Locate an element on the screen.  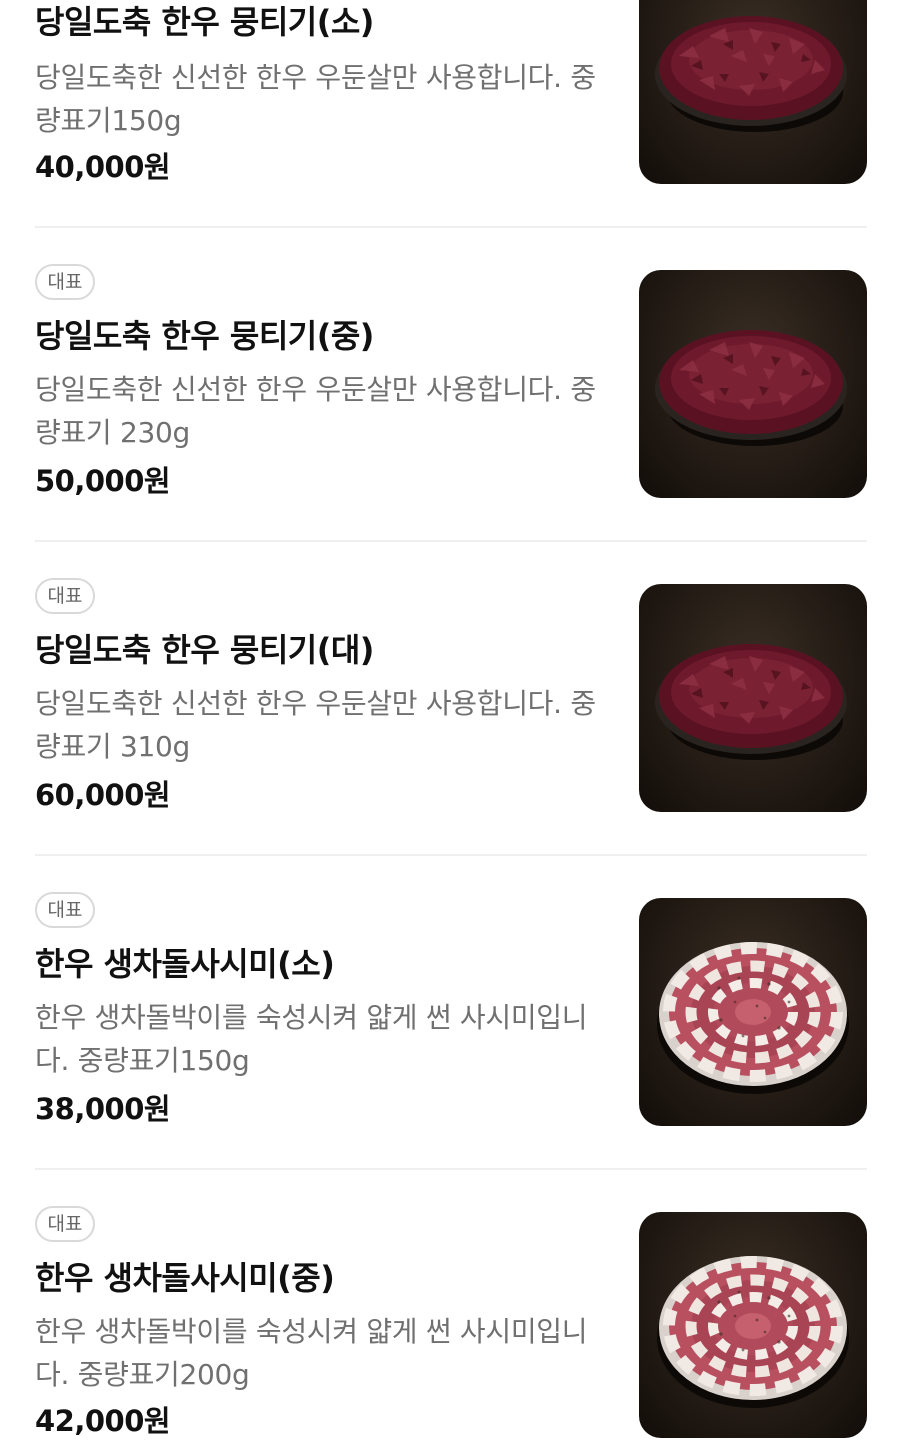
menu-item-description: 당일도축한 신선한 한우 우둔살만 사용합니다. 중량표기150g is located at coordinates (315, 99).